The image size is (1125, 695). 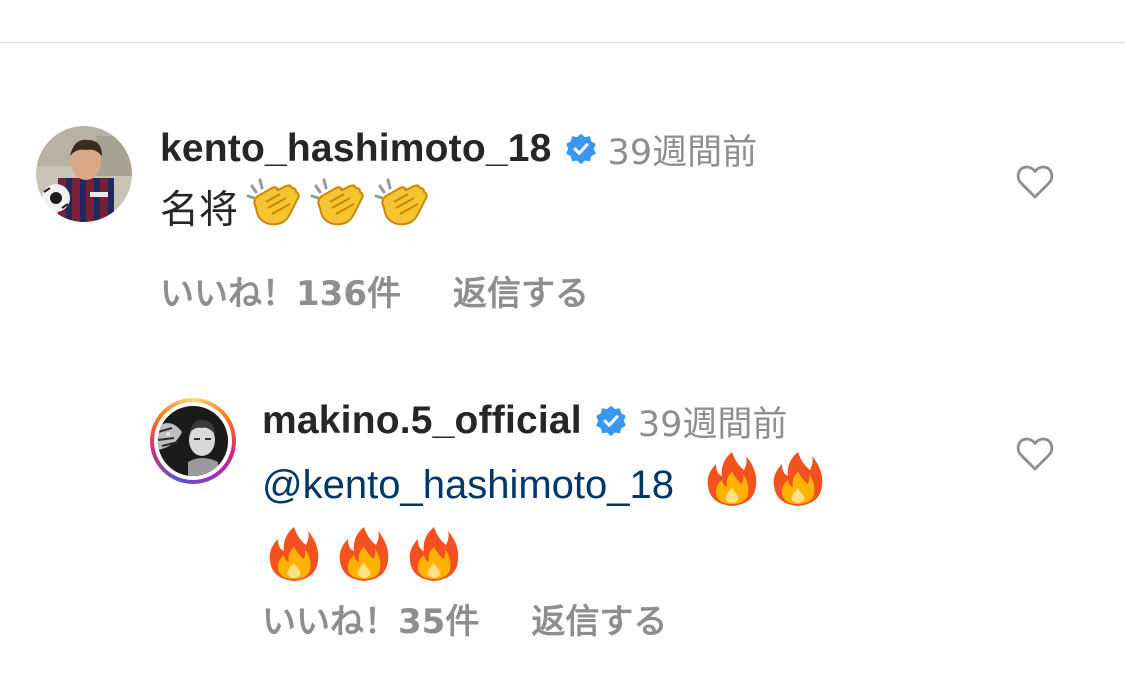 What do you see at coordinates (280, 290) in the screenshot?
I see `like-count: いいね！136件` at bounding box center [280, 290].